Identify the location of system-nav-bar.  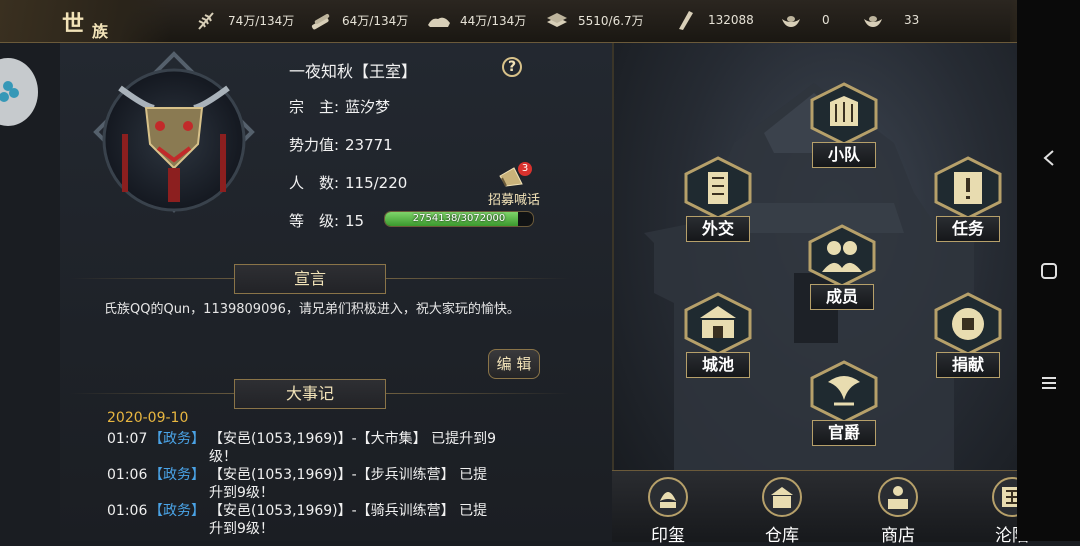
(1048, 270).